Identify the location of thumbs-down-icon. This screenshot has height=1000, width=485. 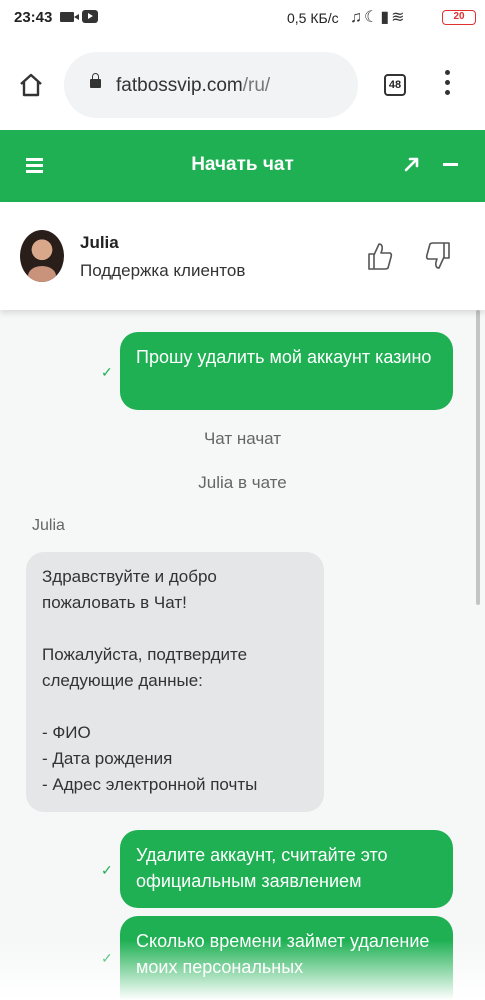
(438, 256).